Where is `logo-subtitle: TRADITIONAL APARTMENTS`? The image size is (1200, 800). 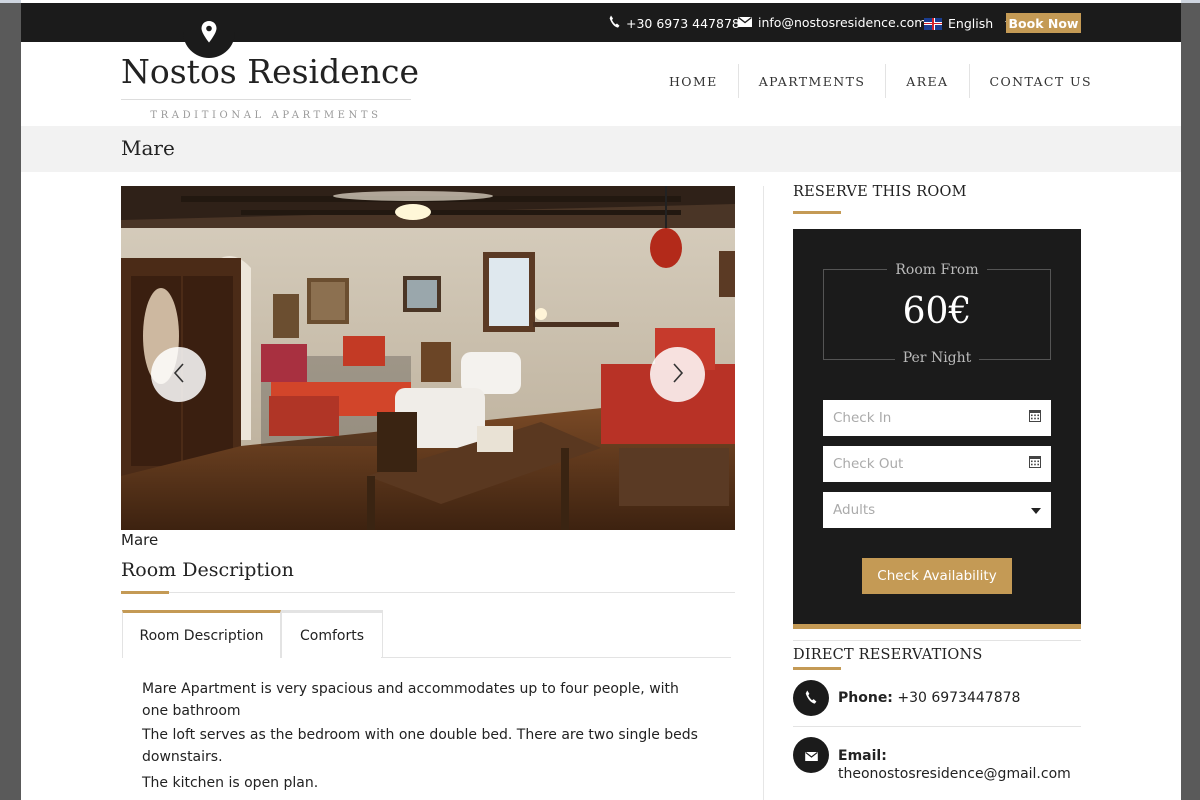
logo-subtitle: TRADITIONAL APARTMENTS is located at coordinates (266, 115).